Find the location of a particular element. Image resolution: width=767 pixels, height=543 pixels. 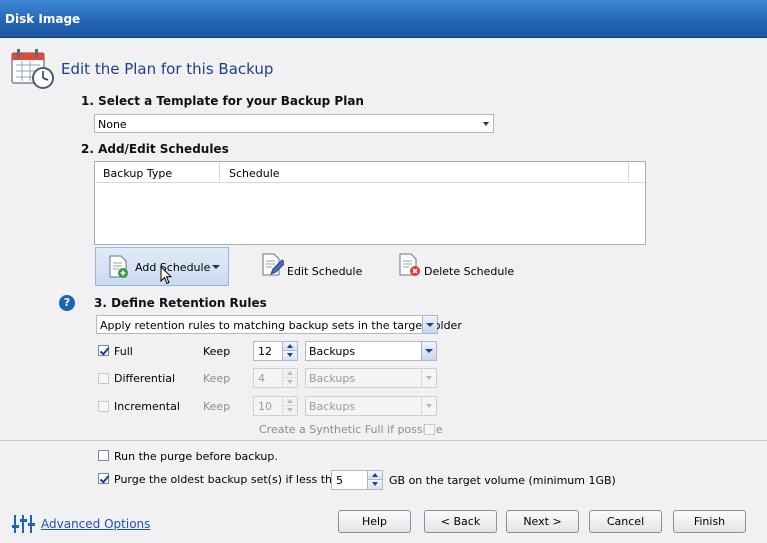

mouse-cursor-icon is located at coordinates (167, 277).